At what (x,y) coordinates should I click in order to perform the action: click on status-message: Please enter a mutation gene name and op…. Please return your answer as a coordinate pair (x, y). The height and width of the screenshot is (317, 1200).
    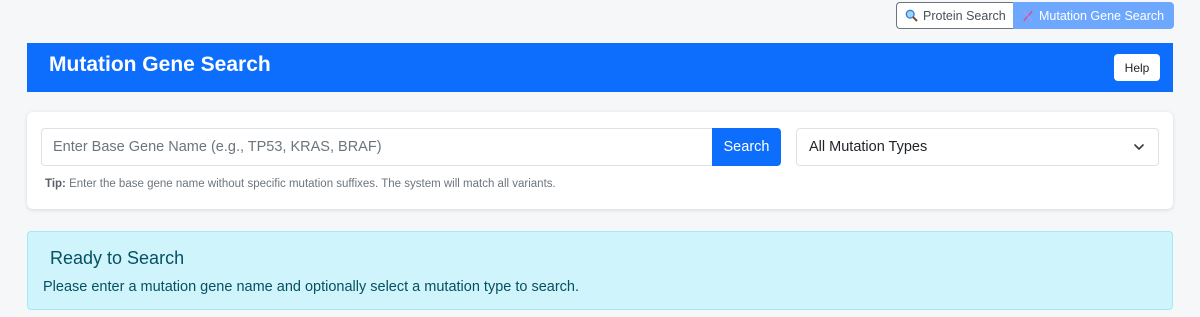
    Looking at the image, I should click on (311, 287).